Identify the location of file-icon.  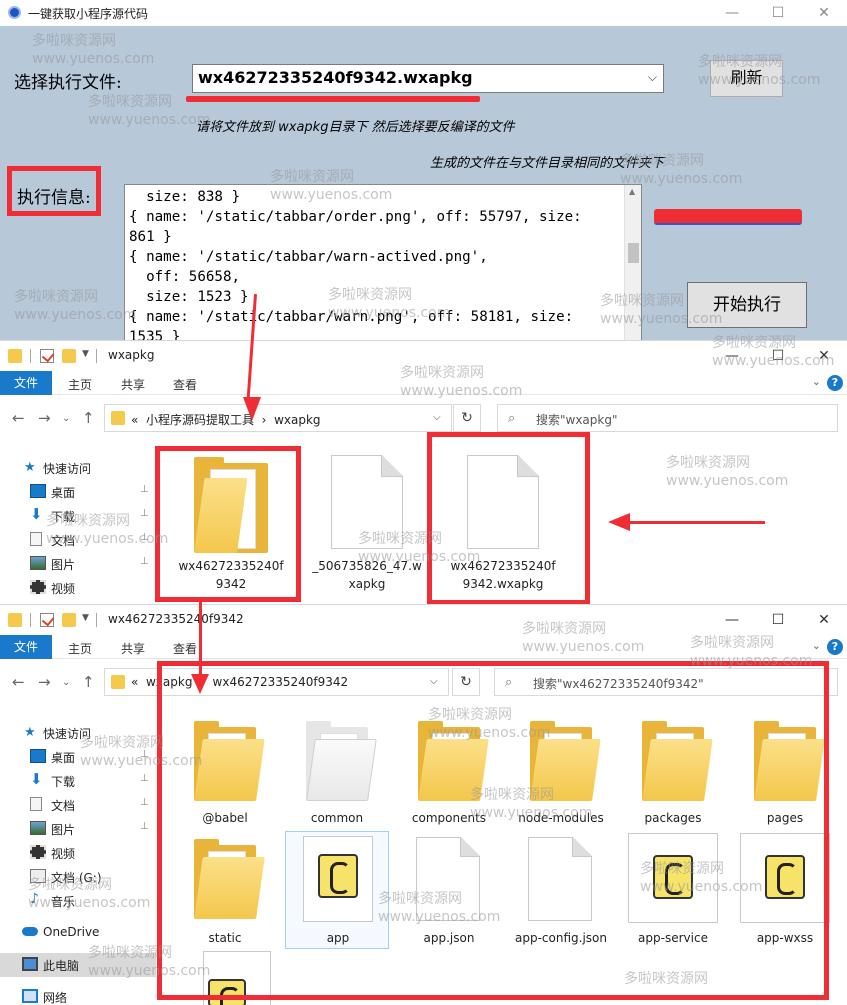
(367, 502).